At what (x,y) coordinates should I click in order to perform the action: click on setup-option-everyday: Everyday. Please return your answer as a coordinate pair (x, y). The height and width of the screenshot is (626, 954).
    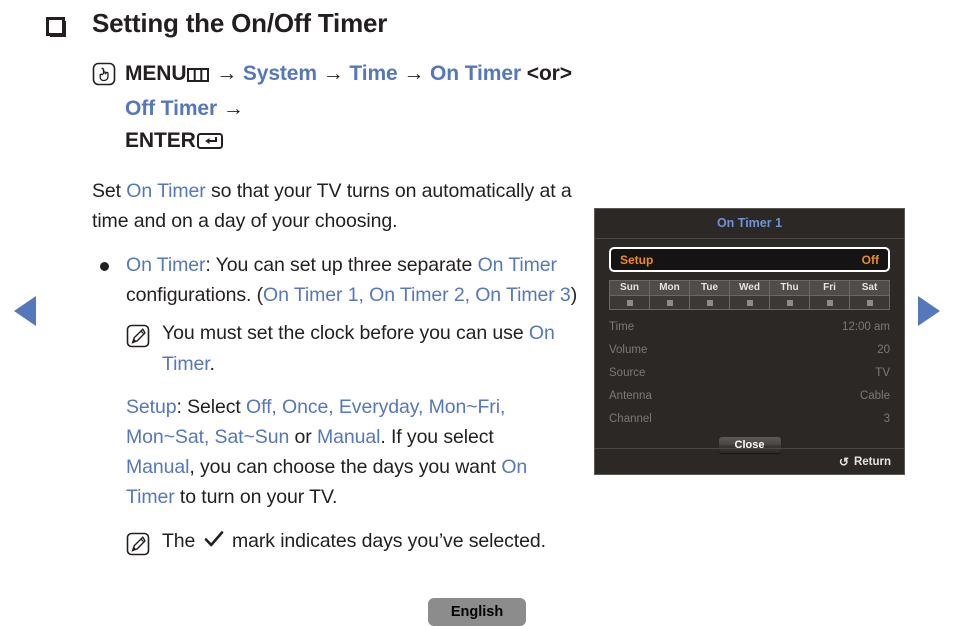
    Looking at the image, I should click on (378, 407).